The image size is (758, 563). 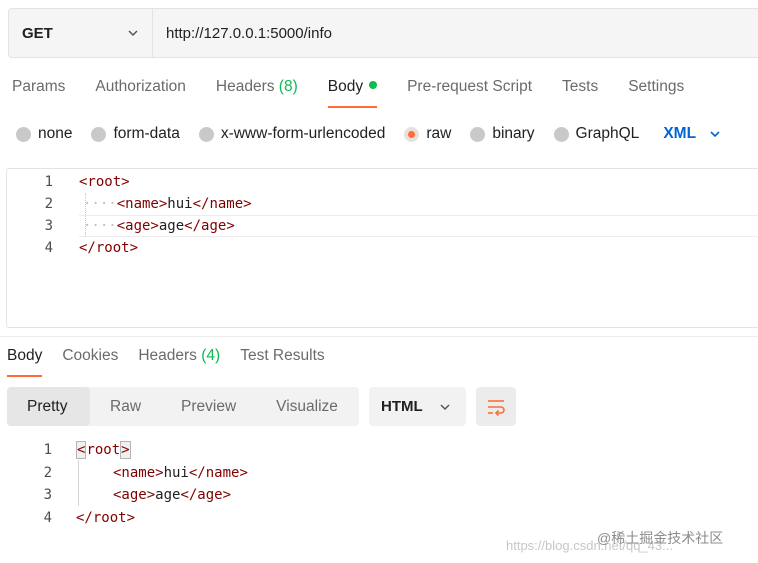 I want to click on url-input: http://127.0.0.1:5000/info, so click(x=455, y=33).